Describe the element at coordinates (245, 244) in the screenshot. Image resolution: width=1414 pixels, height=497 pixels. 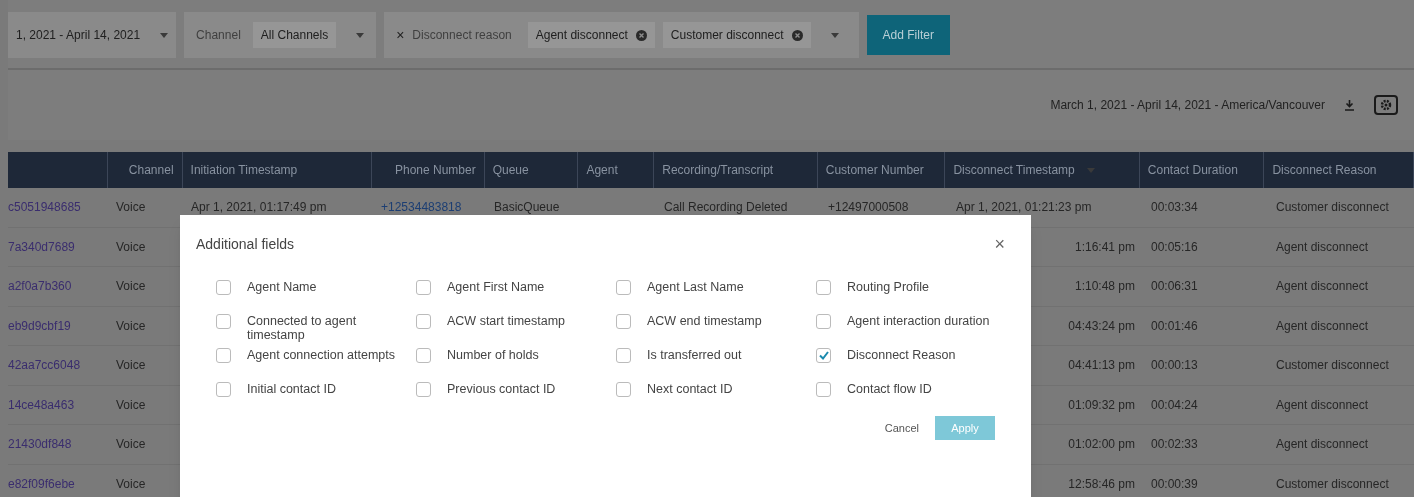
I see `dialog-title: Additional fields` at that location.